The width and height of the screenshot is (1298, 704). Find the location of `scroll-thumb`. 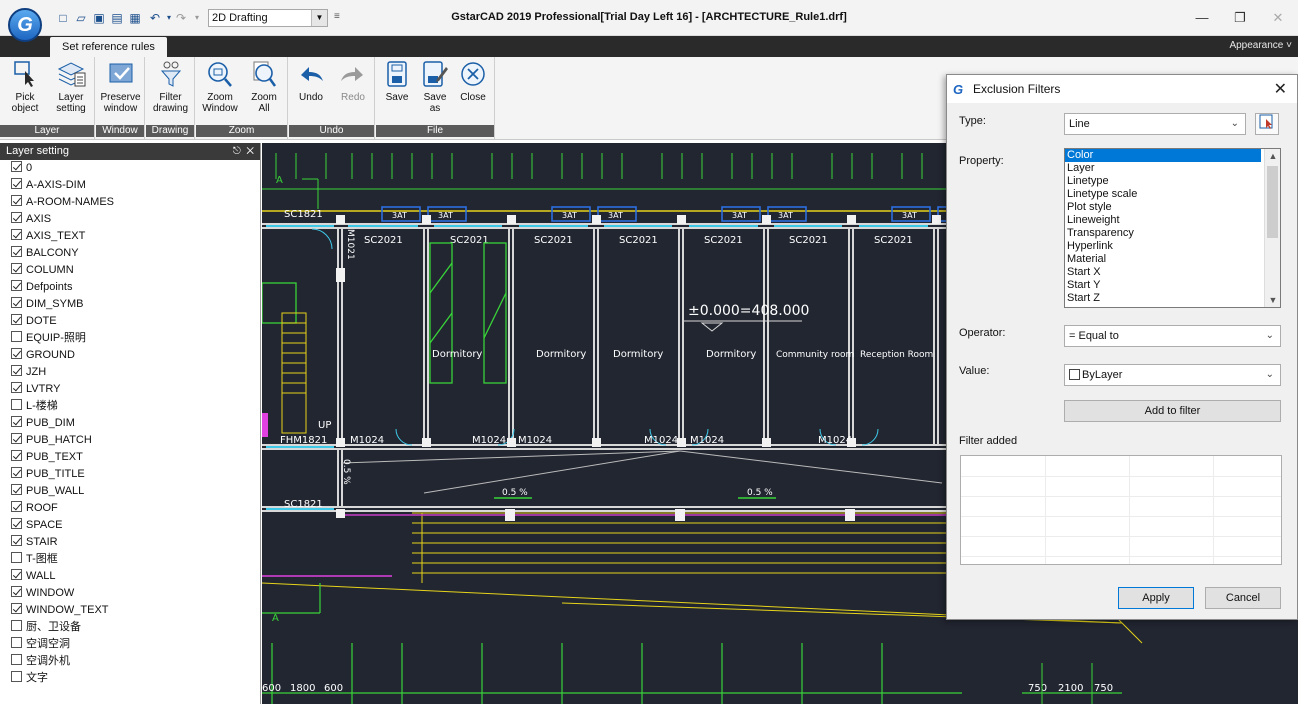

scroll-thumb is located at coordinates (1272, 202).